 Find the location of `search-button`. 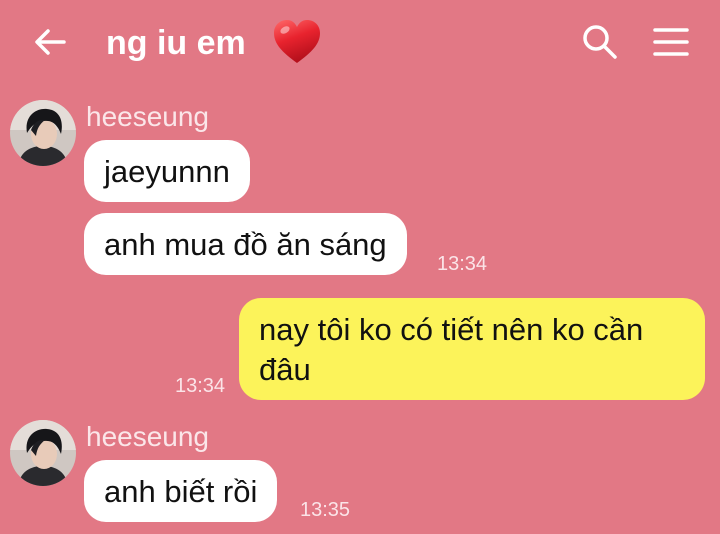

search-button is located at coordinates (600, 42).